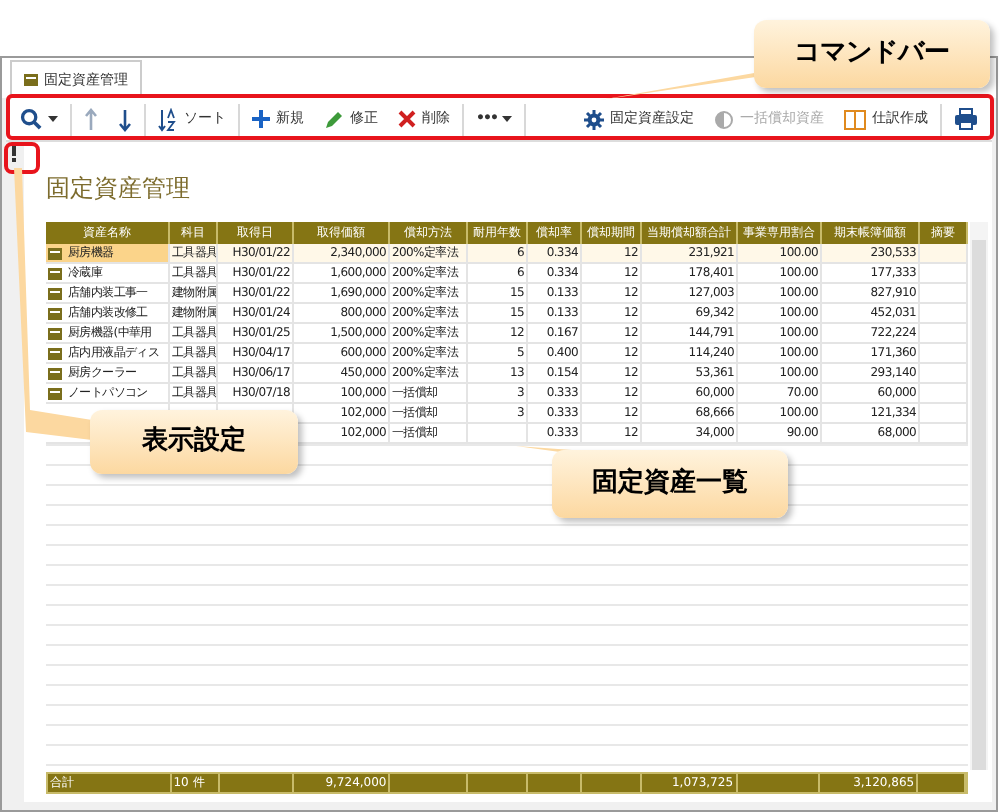 The height and width of the screenshot is (812, 1000). What do you see at coordinates (594, 119) in the screenshot?
I see `gear-icon` at bounding box center [594, 119].